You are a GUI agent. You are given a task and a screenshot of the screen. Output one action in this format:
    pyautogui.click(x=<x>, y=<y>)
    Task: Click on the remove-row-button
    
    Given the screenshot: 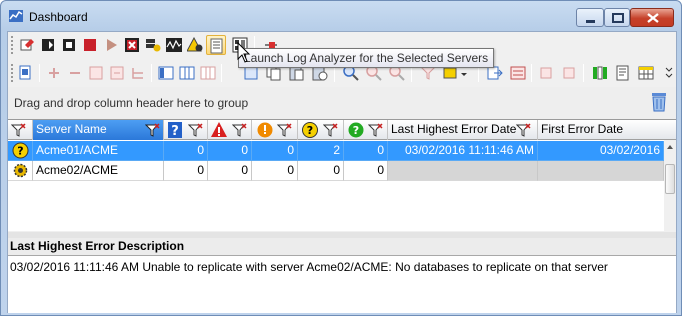 What is the action you would take?
    pyautogui.click(x=75, y=73)
    